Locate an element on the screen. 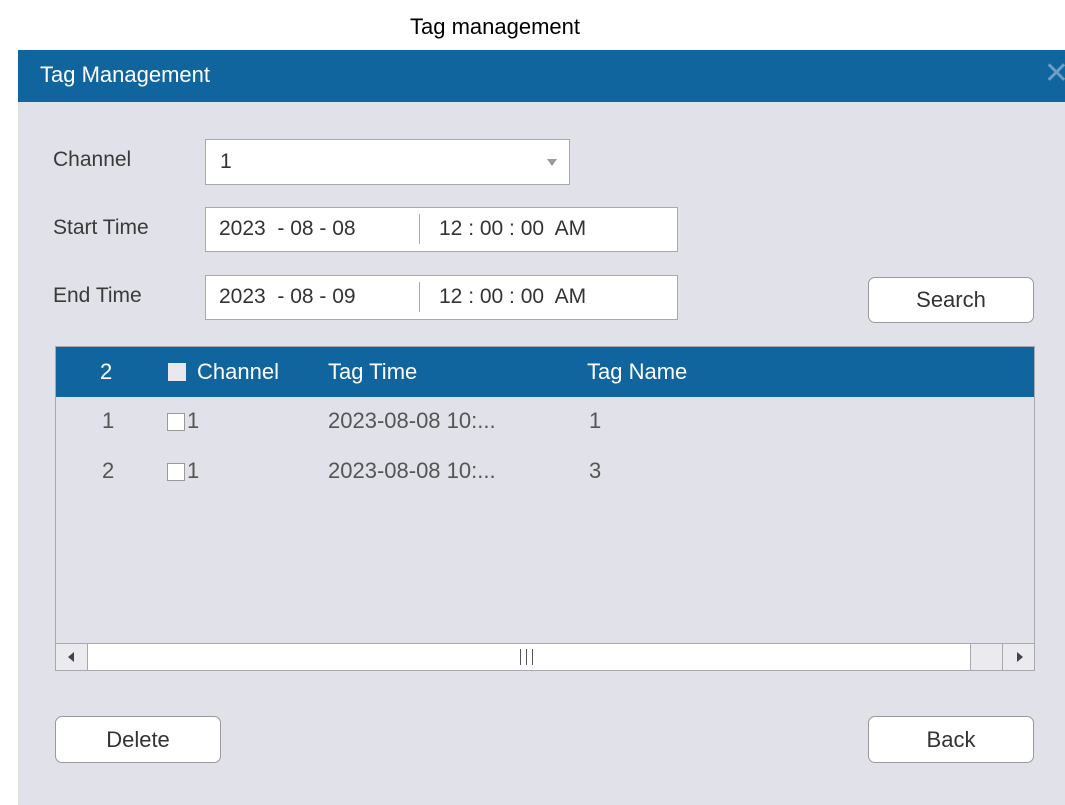  scrollbar-thumb is located at coordinates (527, 657).